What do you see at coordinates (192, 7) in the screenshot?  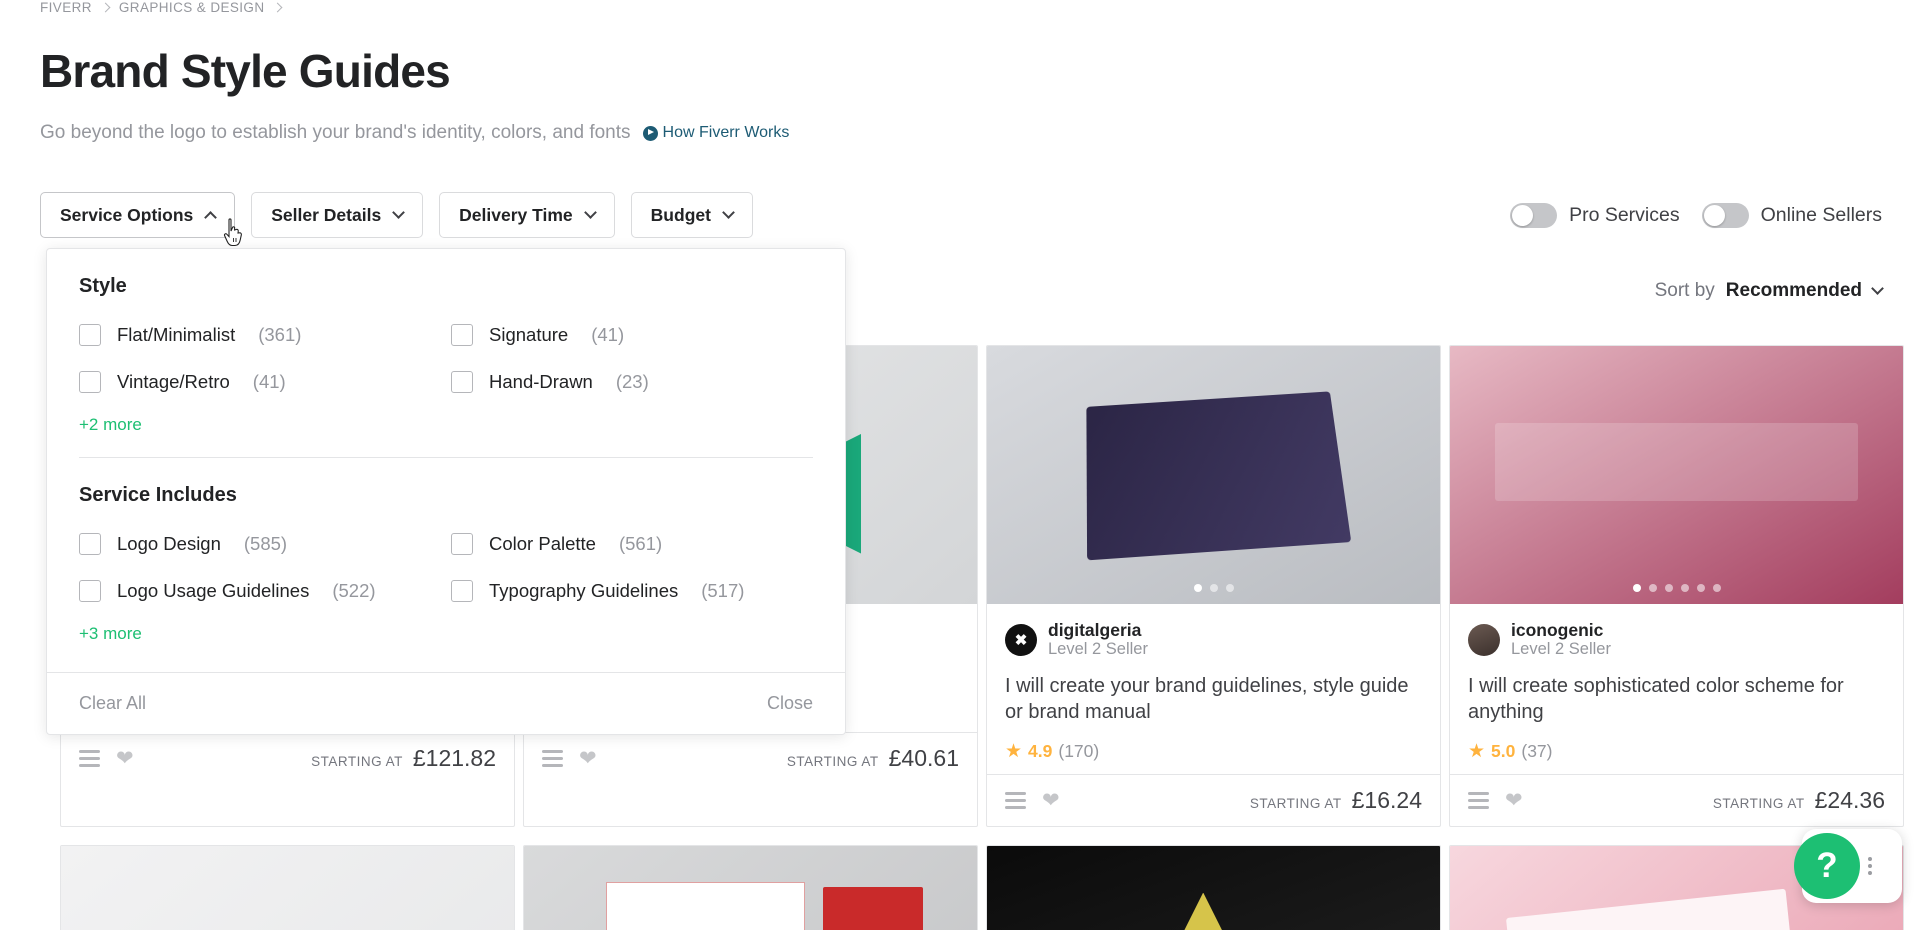 I see `breadcrumb-item-graphics-design: GRAPHICS & DESIGN` at bounding box center [192, 7].